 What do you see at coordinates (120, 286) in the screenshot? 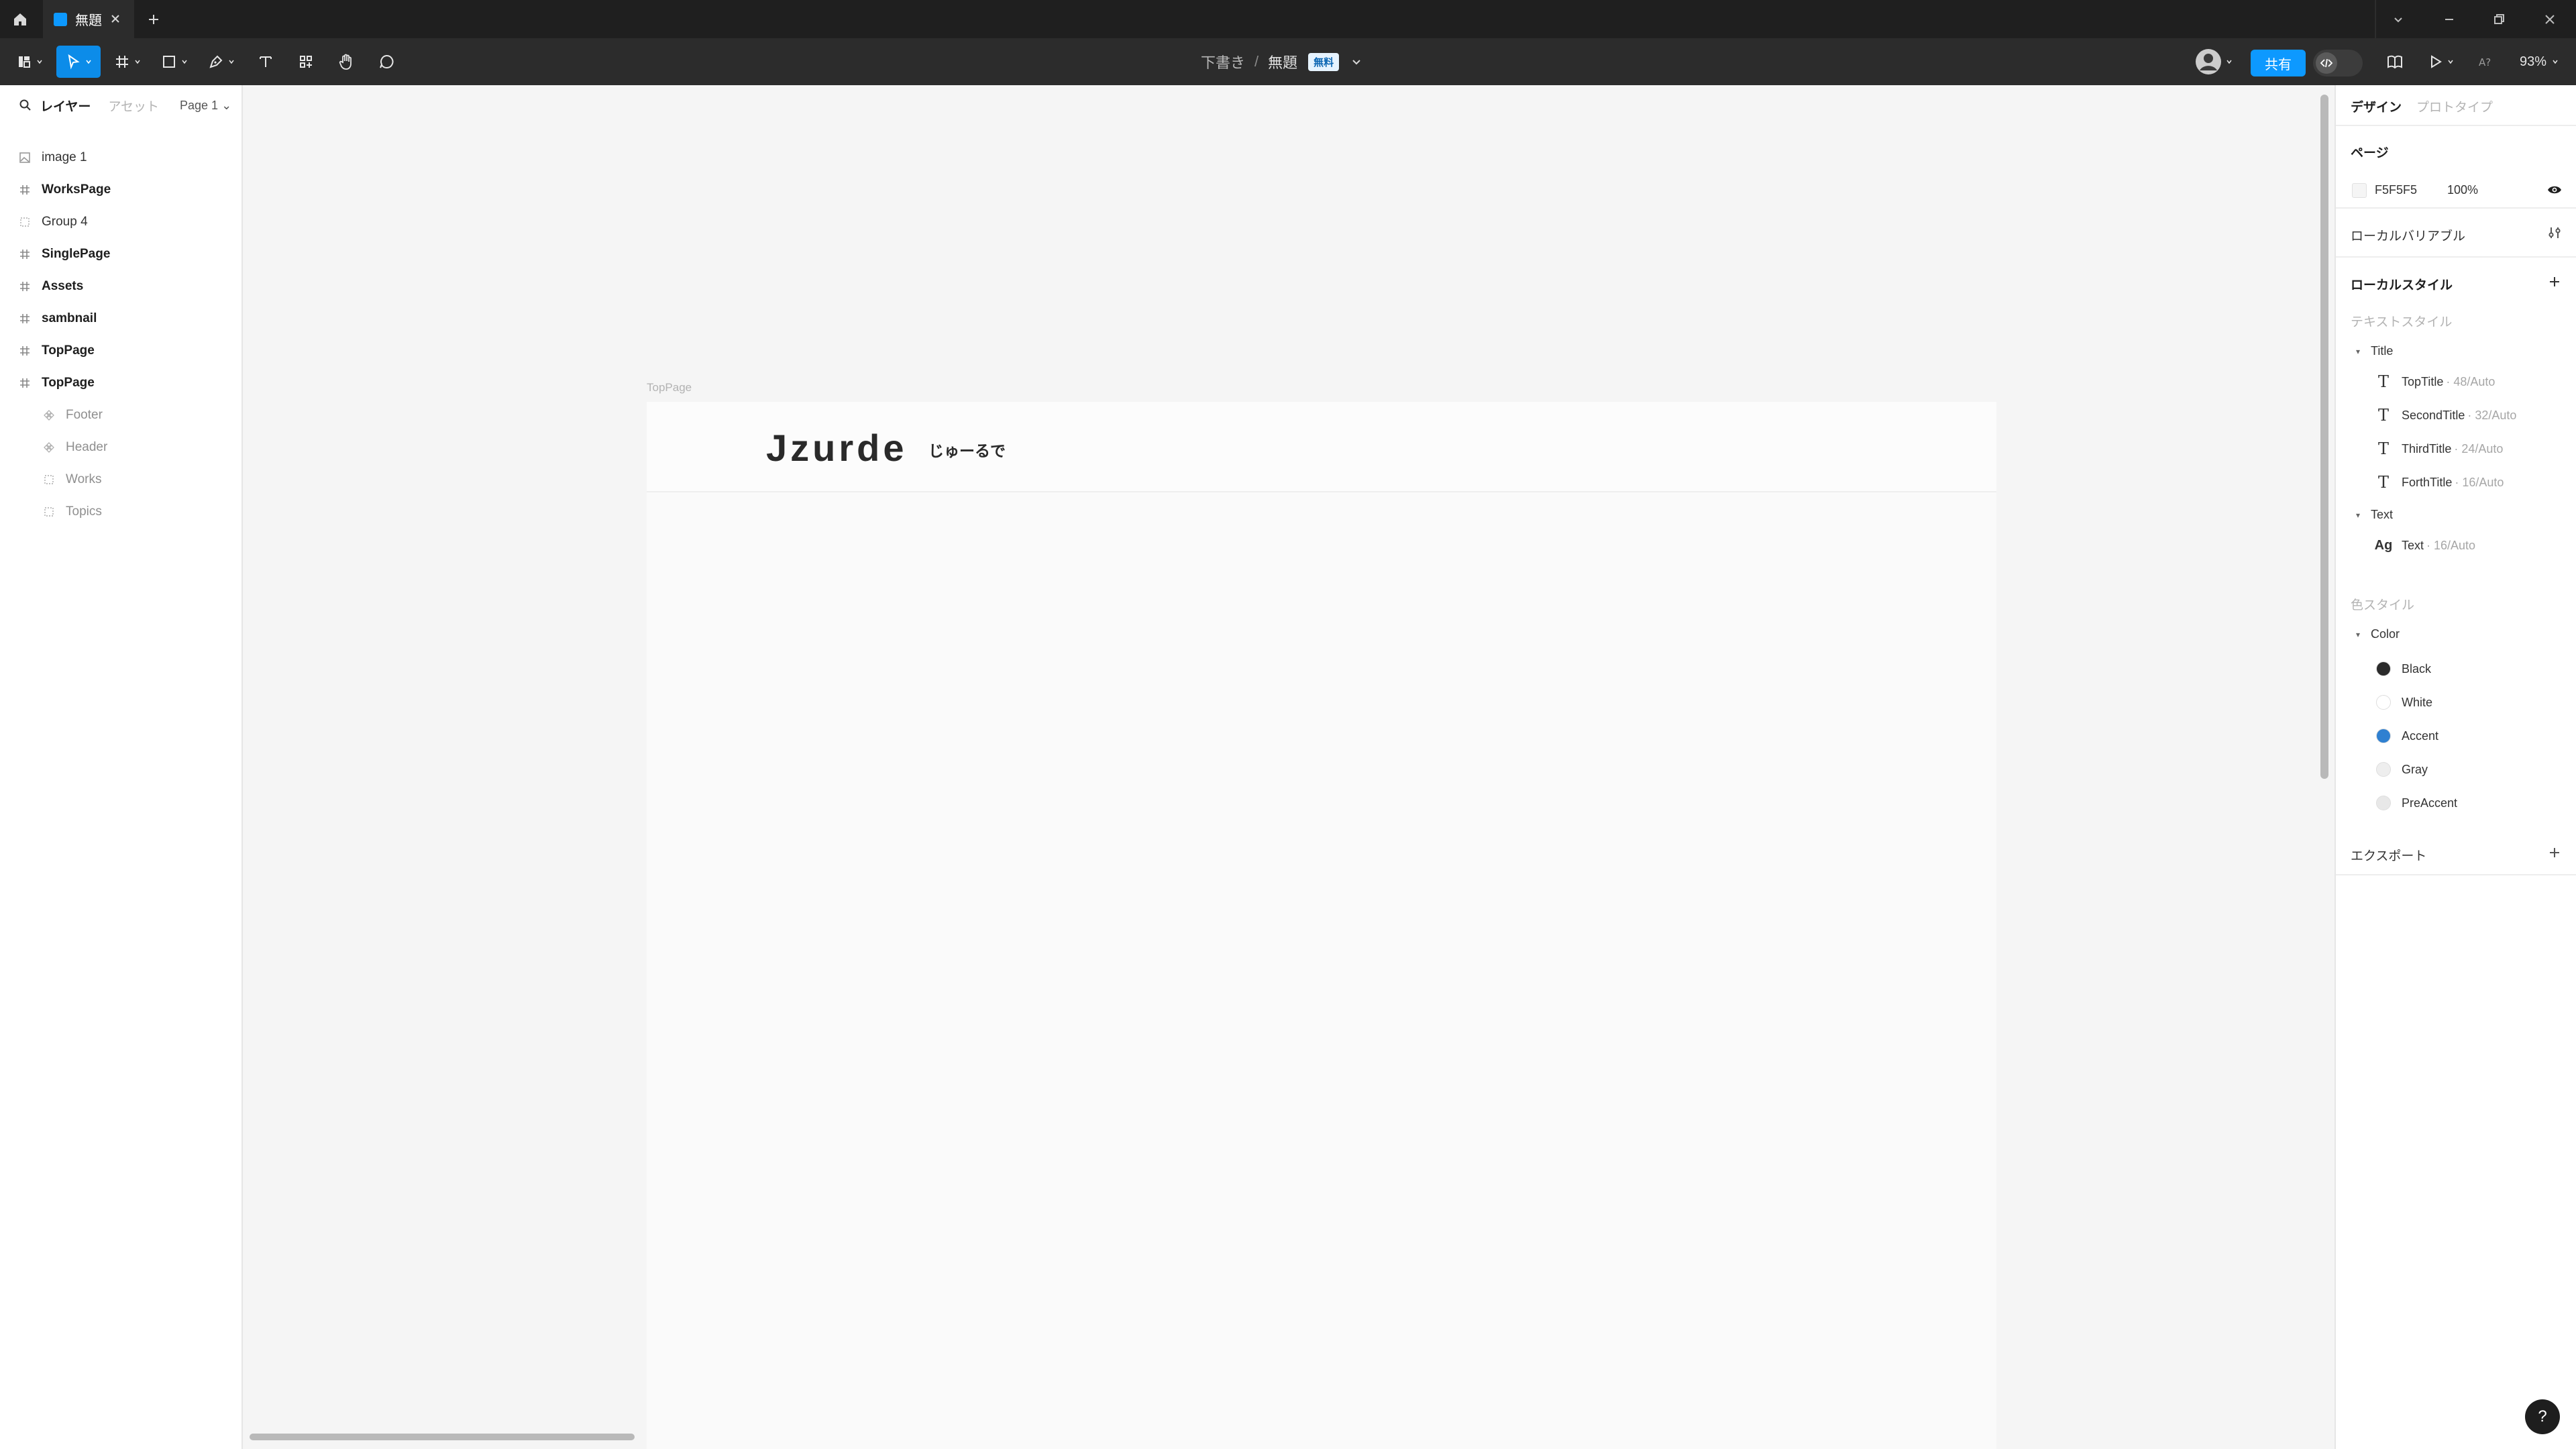
I see `layer-row: Assets` at bounding box center [120, 286].